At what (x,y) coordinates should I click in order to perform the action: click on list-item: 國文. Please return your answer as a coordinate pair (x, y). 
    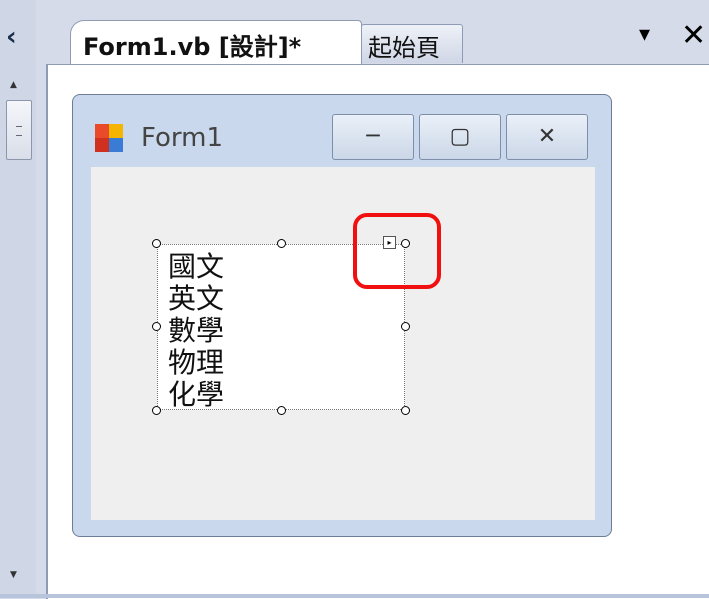
    Looking at the image, I should click on (196, 266).